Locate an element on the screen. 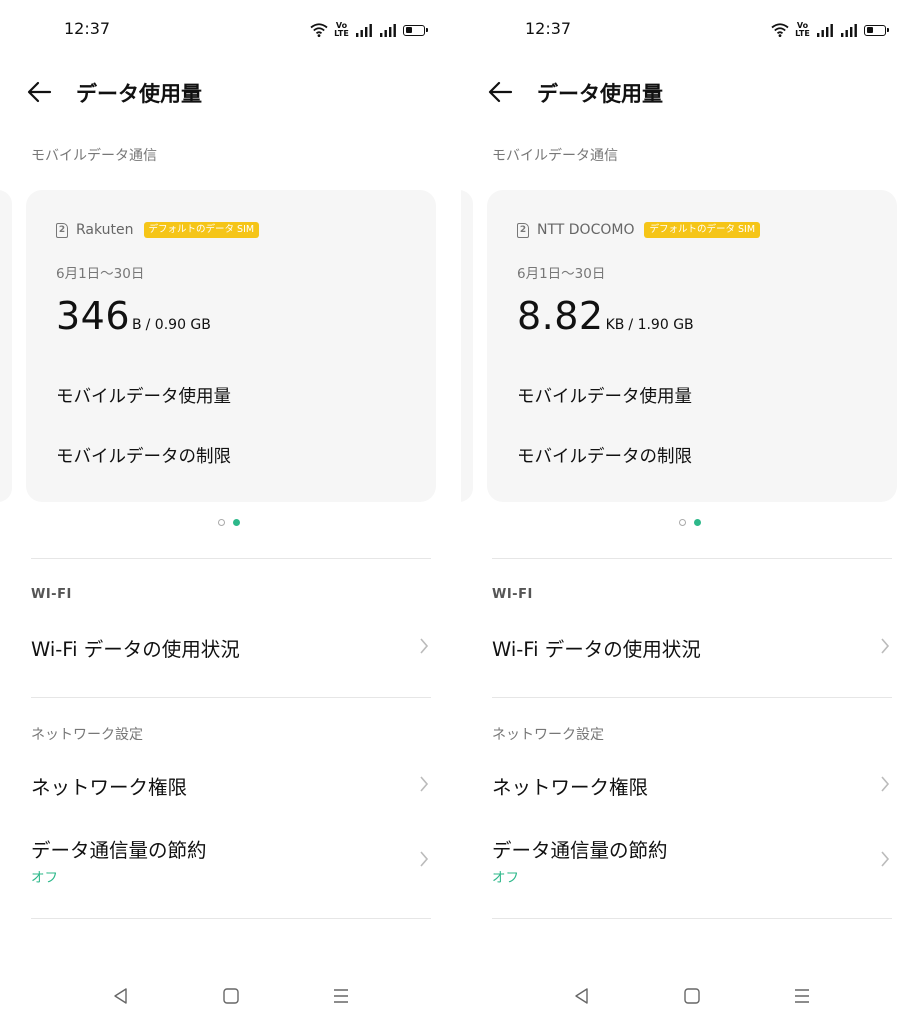  usage-value: 346 is located at coordinates (93, 316).